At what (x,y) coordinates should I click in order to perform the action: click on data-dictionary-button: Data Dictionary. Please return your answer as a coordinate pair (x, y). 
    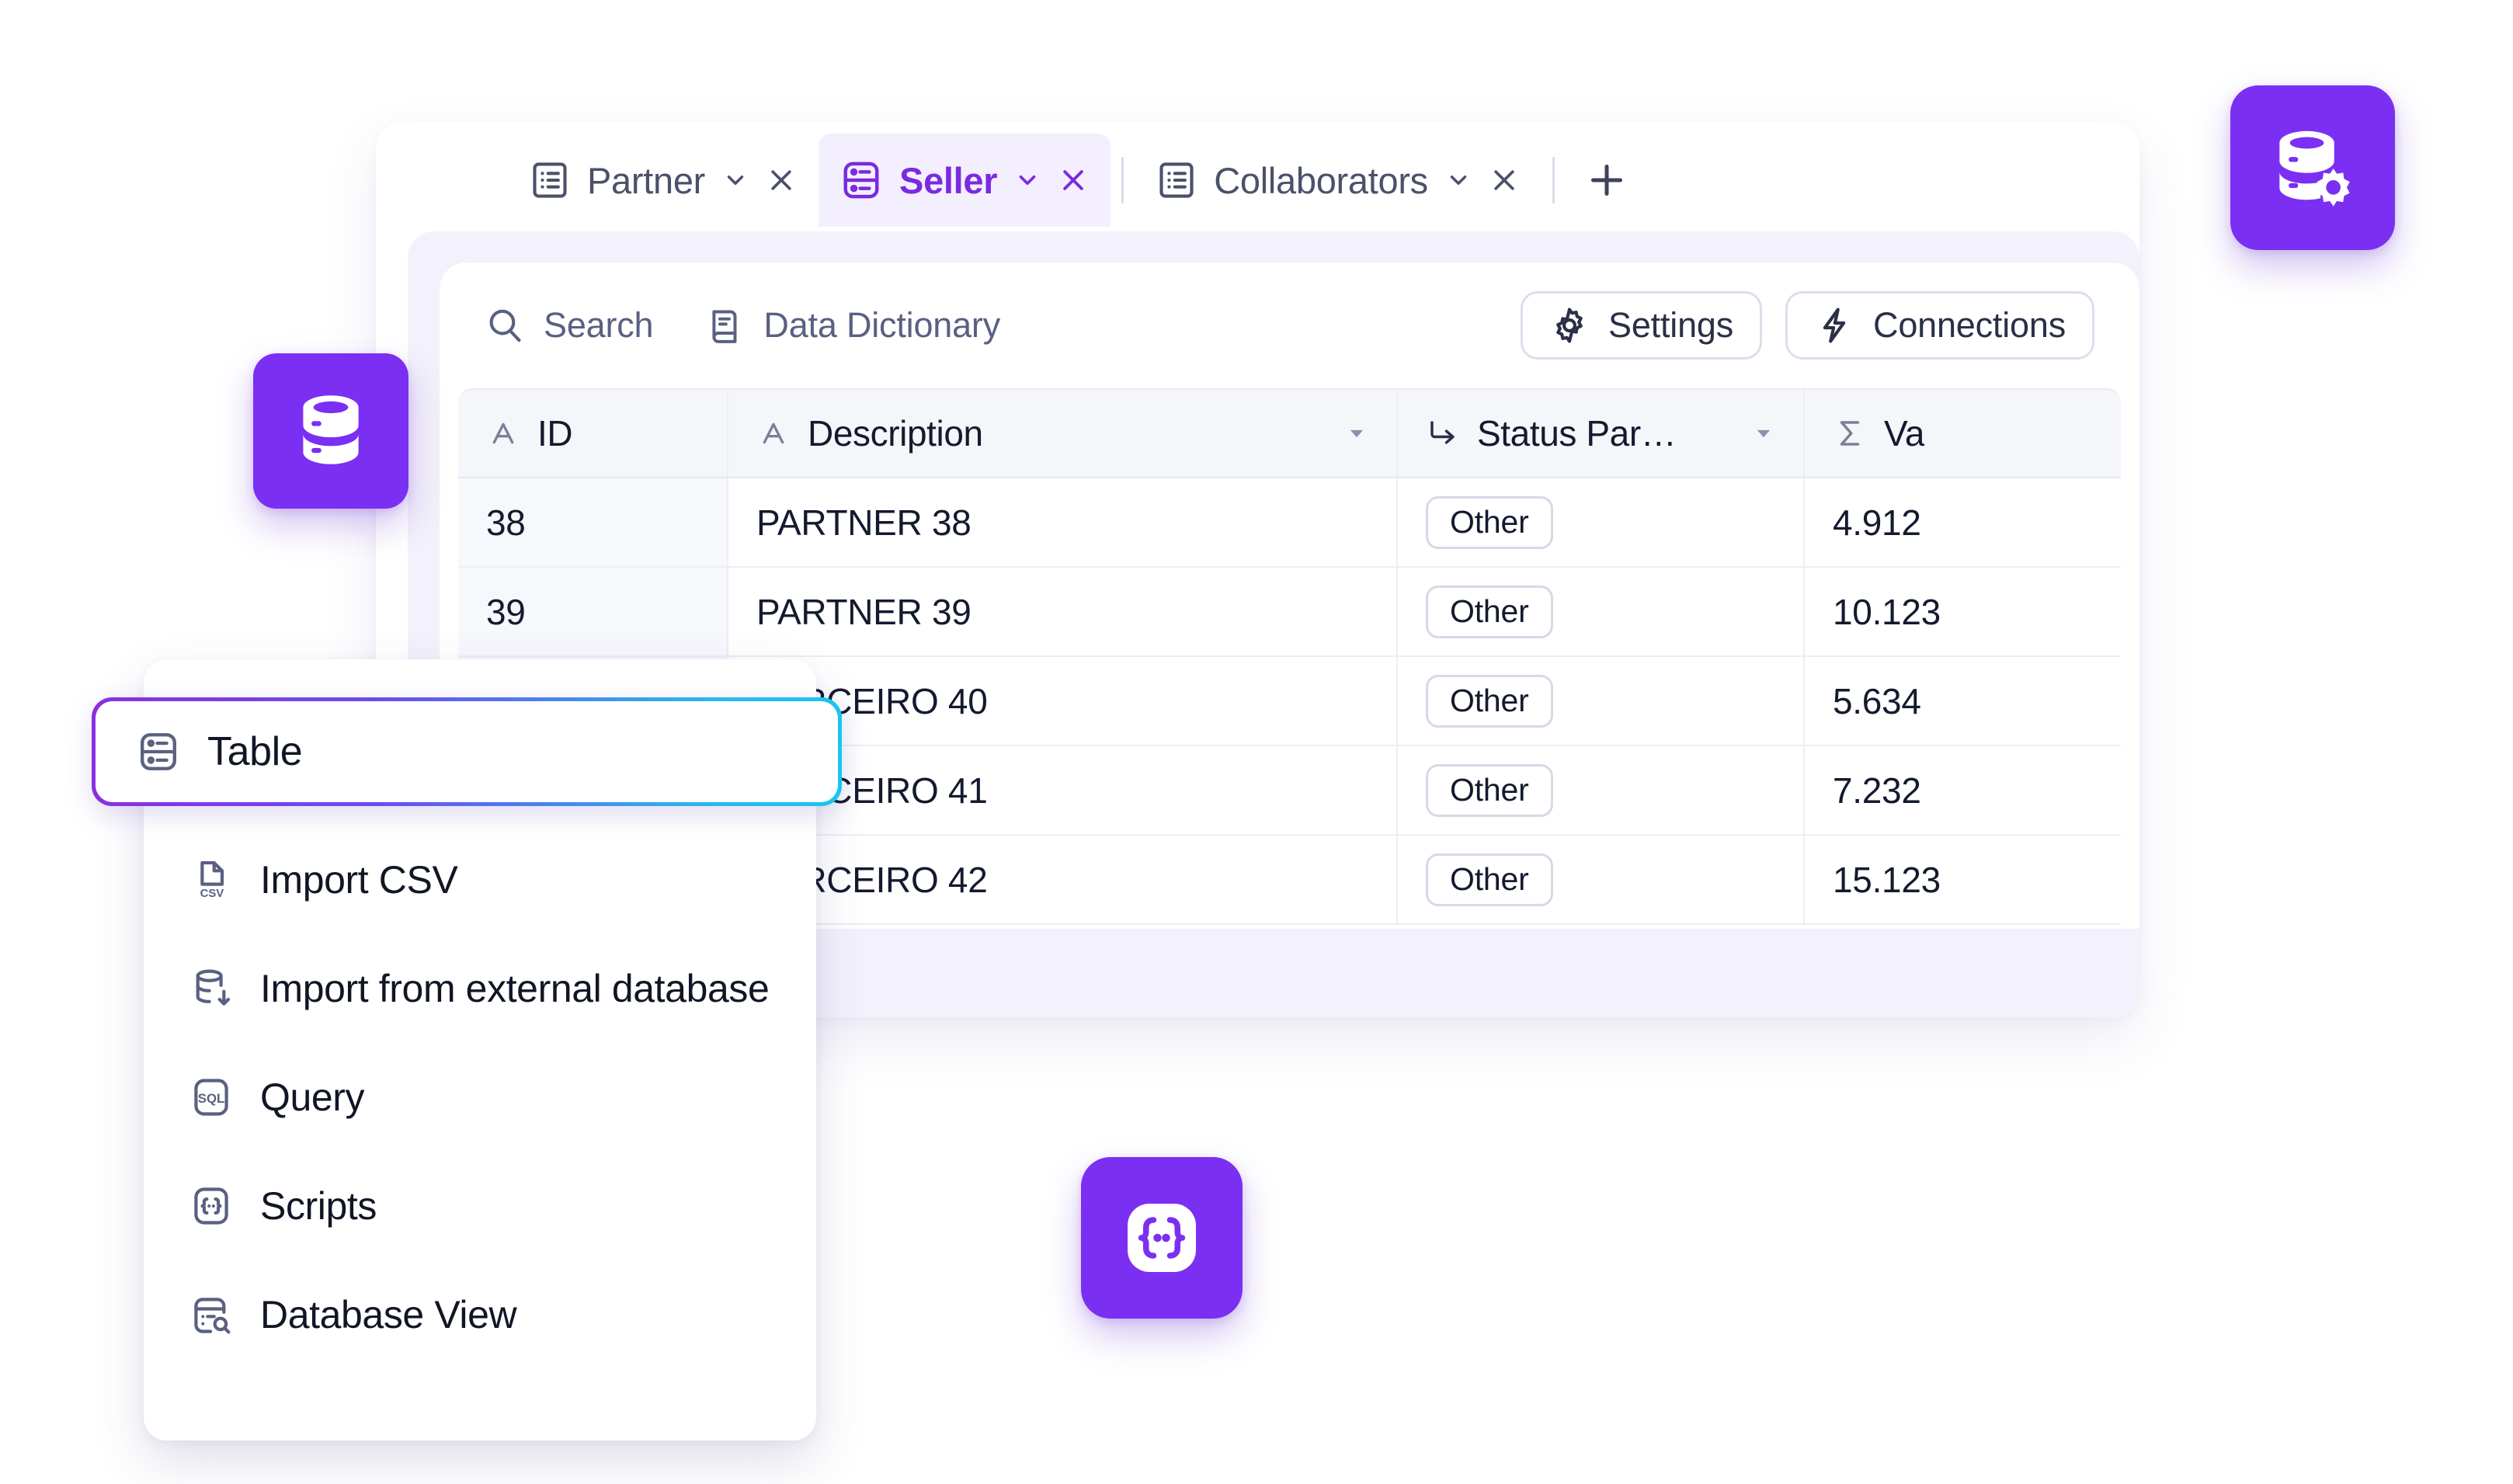
    Looking at the image, I should click on (853, 325).